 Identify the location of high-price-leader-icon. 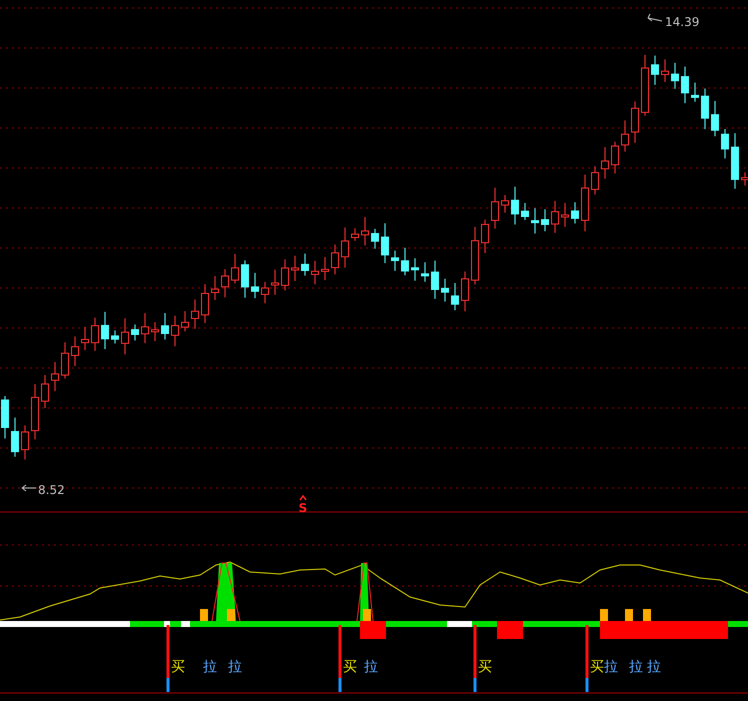
(655, 18).